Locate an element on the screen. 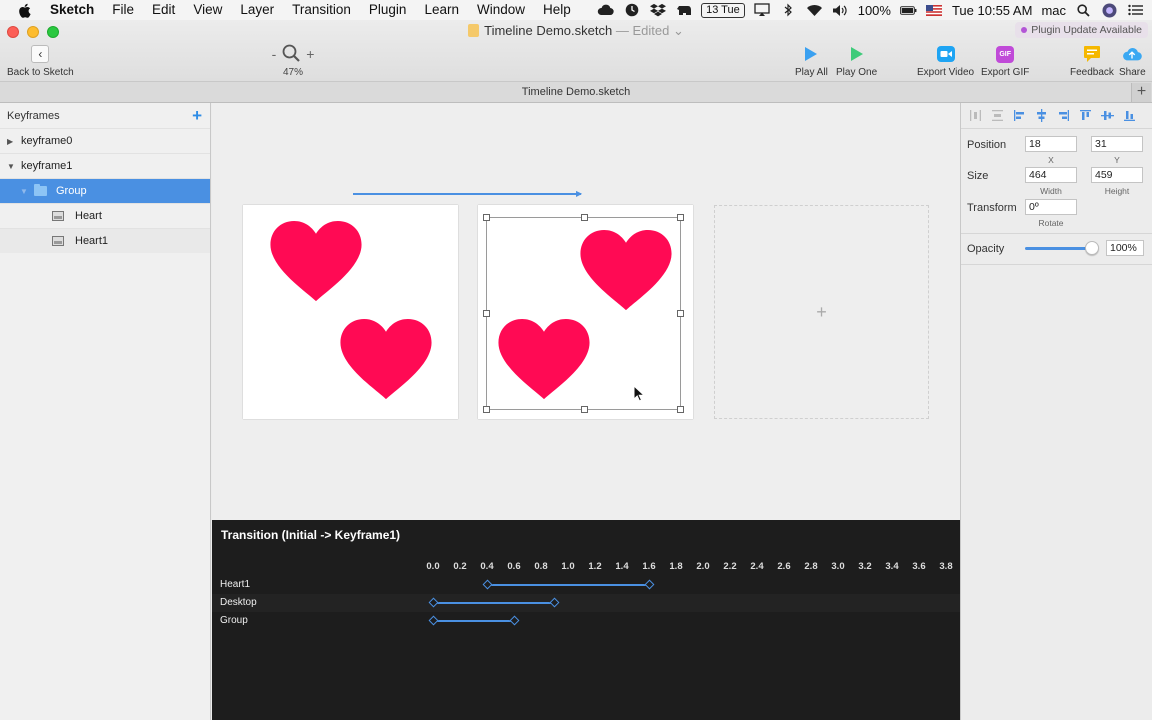  title-chevron-icon: ⌄ is located at coordinates (678, 30).